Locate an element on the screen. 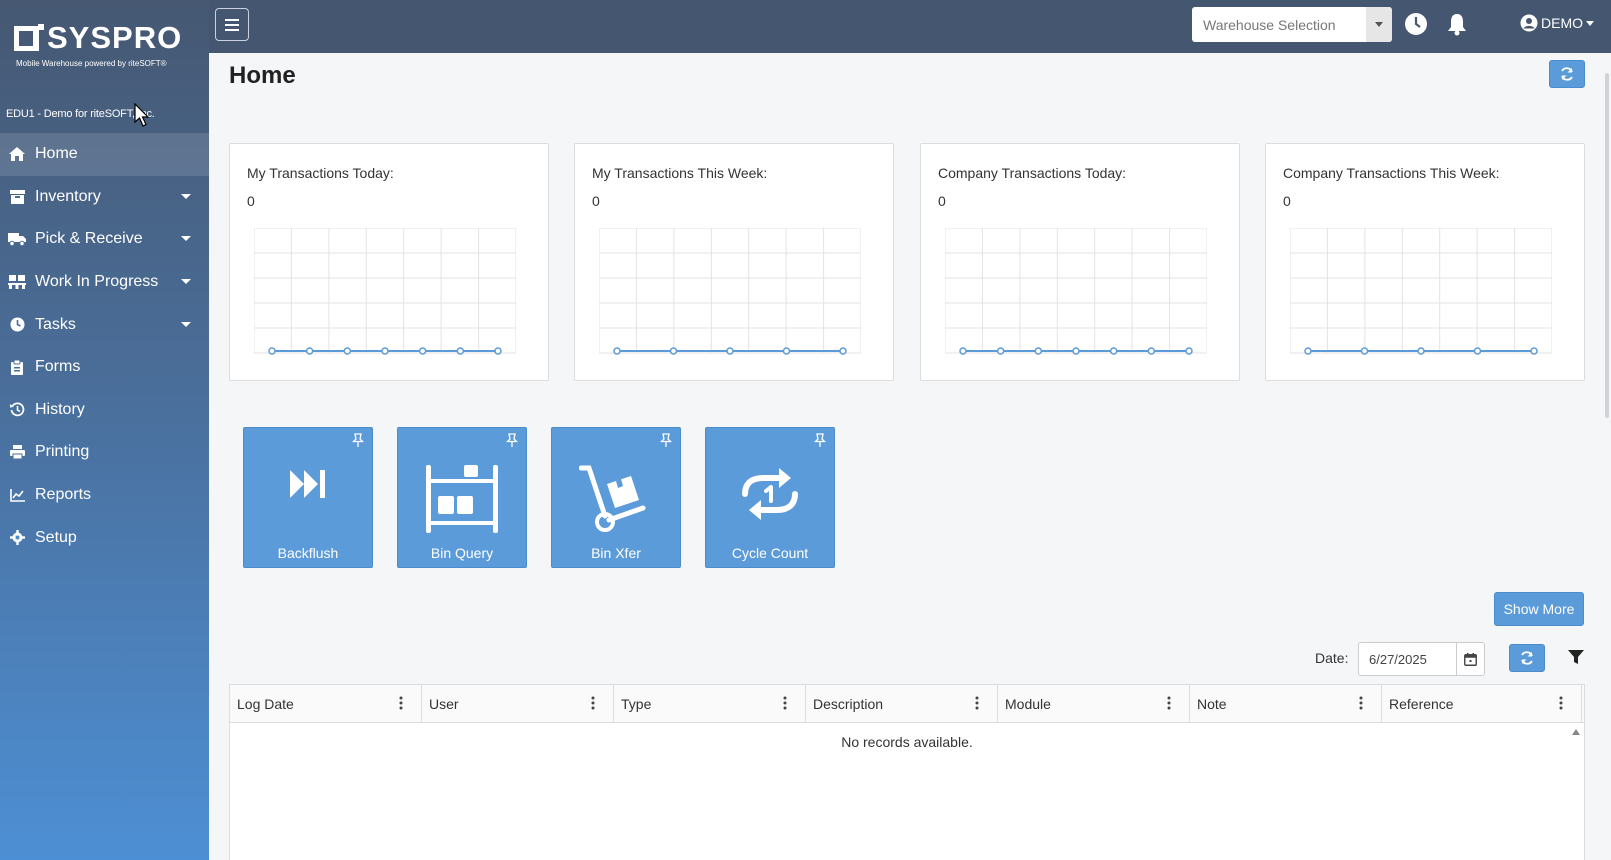 This screenshot has width=1611, height=860. date-picker-input: 6/27/2025 is located at coordinates (1421, 659).